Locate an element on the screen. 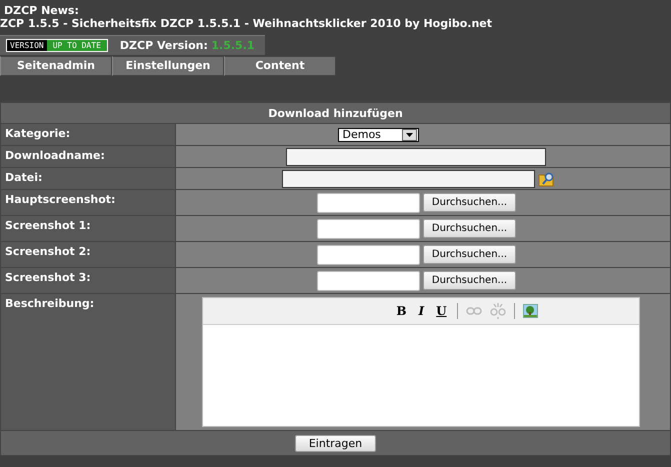 The width and height of the screenshot is (671, 467). underline-button: U is located at coordinates (441, 311).